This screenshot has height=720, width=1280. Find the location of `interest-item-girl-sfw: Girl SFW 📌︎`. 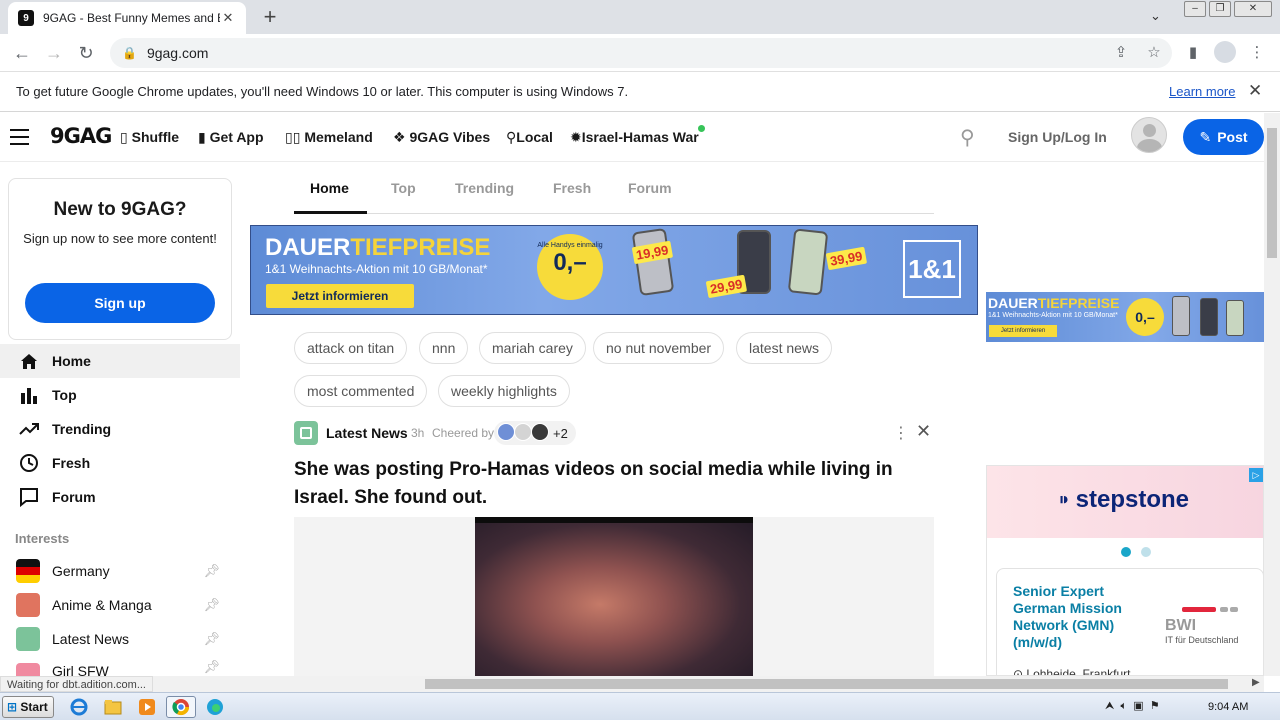

interest-item-girl-sfw: Girl SFW 📌︎ is located at coordinates (118, 667).